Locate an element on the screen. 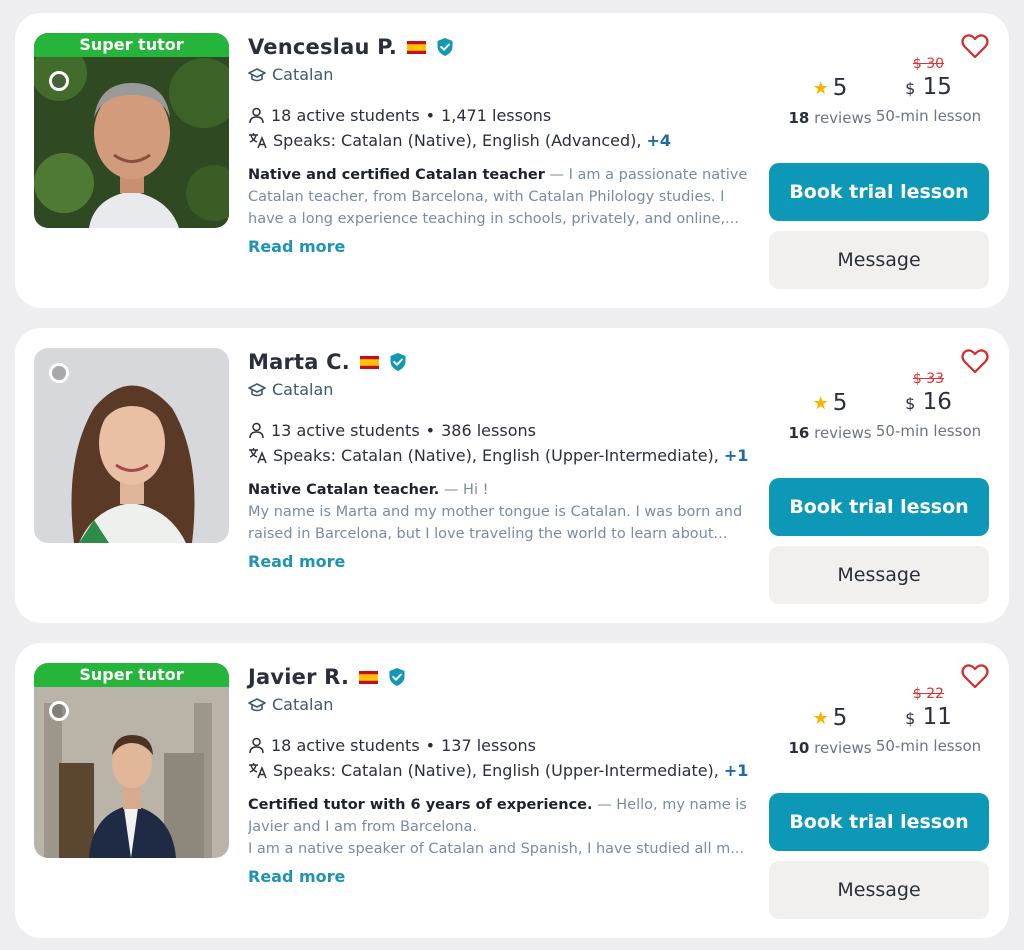  bio-headline: Native and certified Catalan teacher is located at coordinates (396, 175).